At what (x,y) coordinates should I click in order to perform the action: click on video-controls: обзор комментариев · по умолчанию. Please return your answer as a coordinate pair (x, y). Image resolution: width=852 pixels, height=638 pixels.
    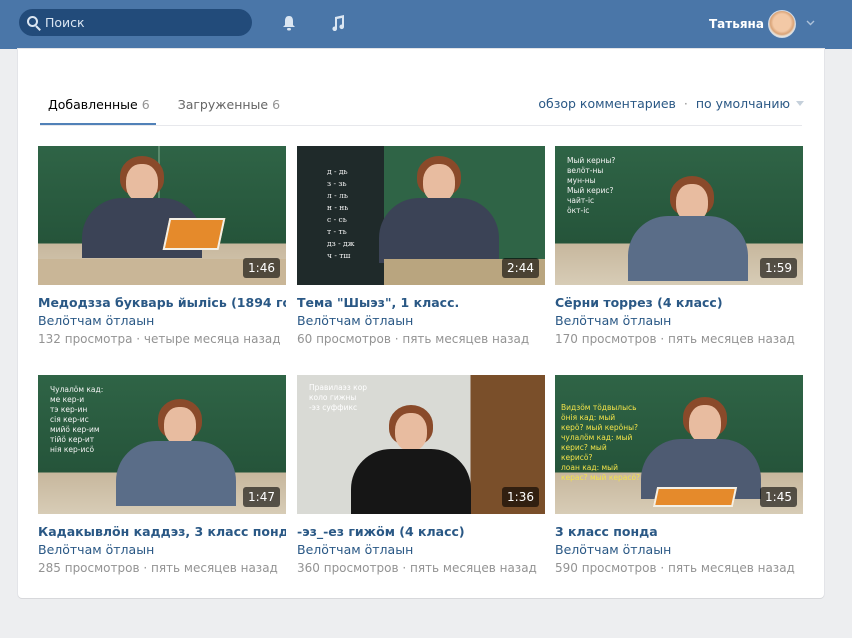
    Looking at the image, I should click on (671, 103).